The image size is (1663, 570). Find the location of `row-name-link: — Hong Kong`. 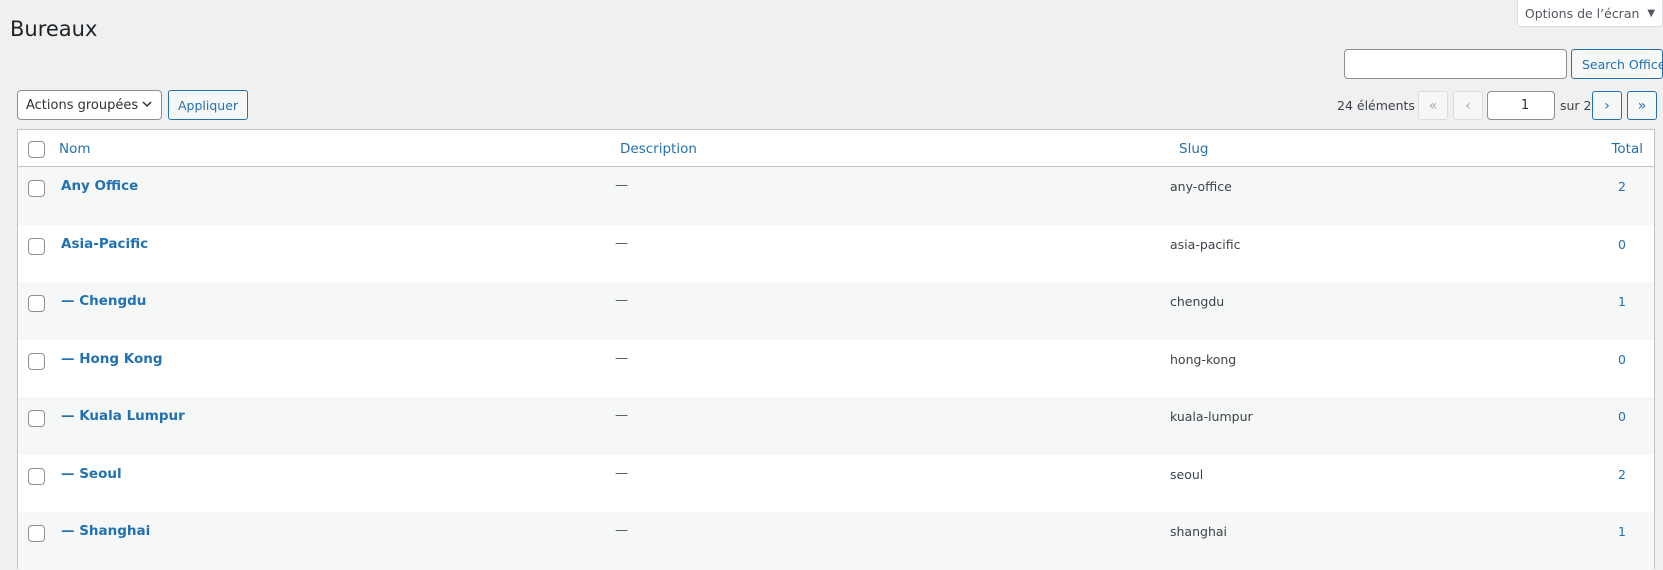

row-name-link: — Hong Kong is located at coordinates (112, 359).